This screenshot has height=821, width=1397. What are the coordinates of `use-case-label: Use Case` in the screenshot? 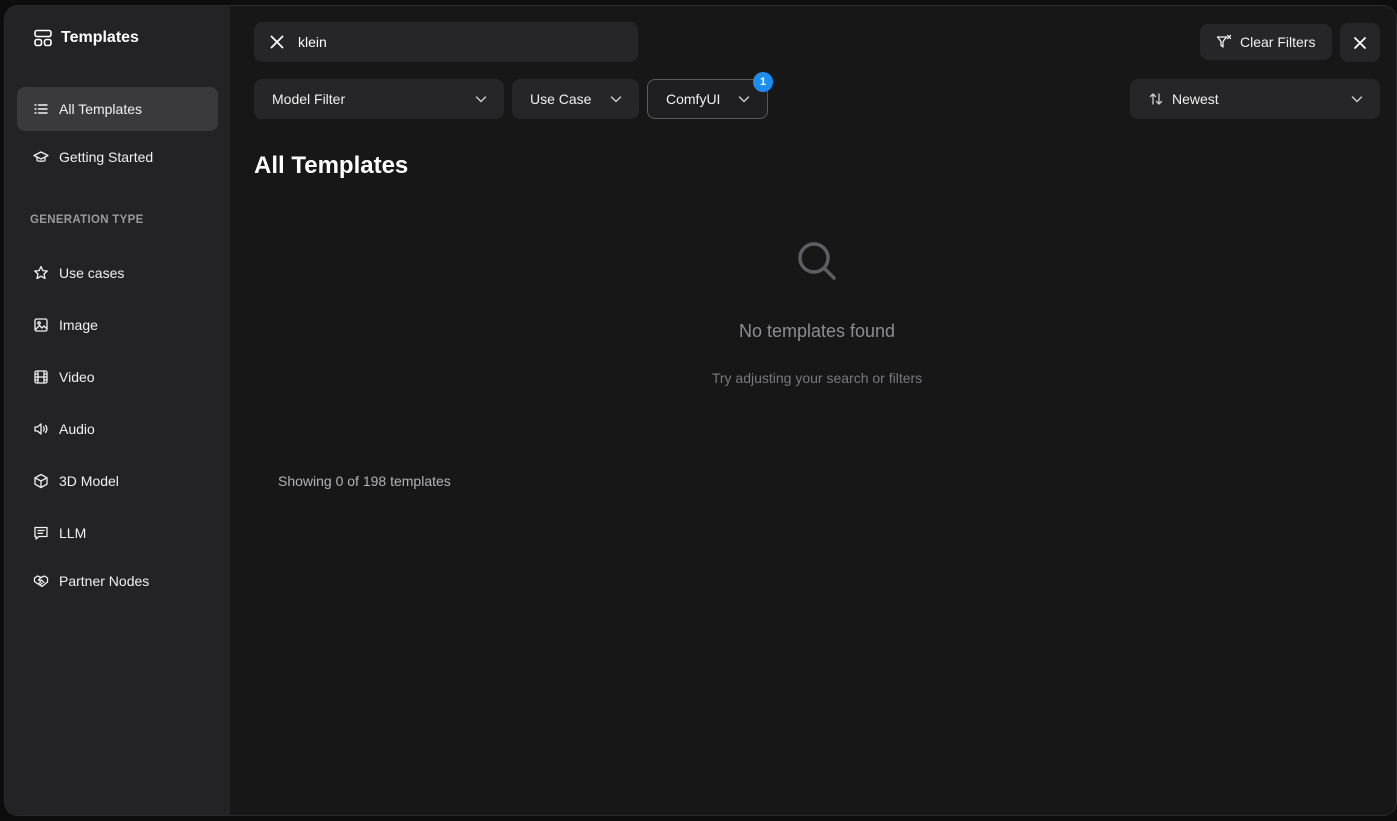 It's located at (561, 99).